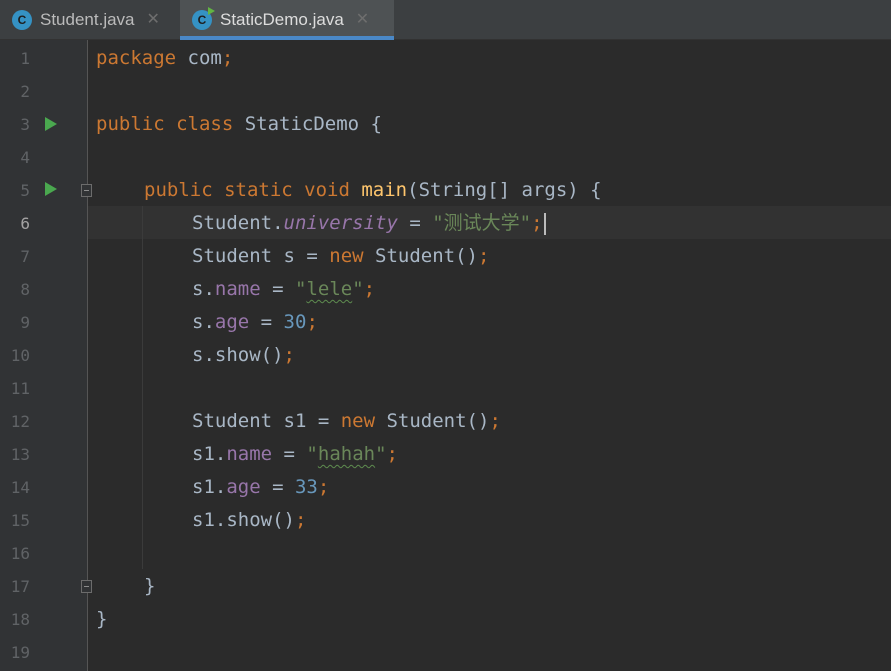  I want to click on text-caret, so click(544, 223).